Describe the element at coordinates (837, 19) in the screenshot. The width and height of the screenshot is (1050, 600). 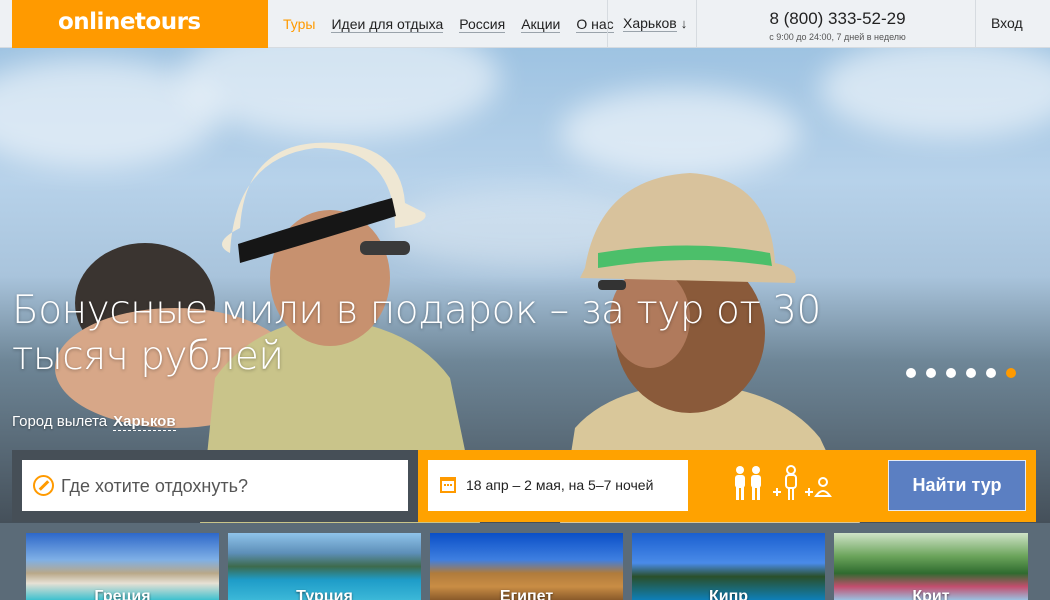
I see `phone-number: 8 (800) 333-52-29` at that location.